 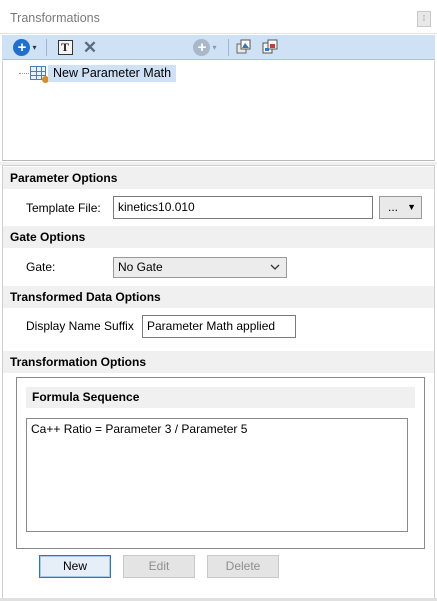 I want to click on copy-image-icon, so click(x=243, y=46).